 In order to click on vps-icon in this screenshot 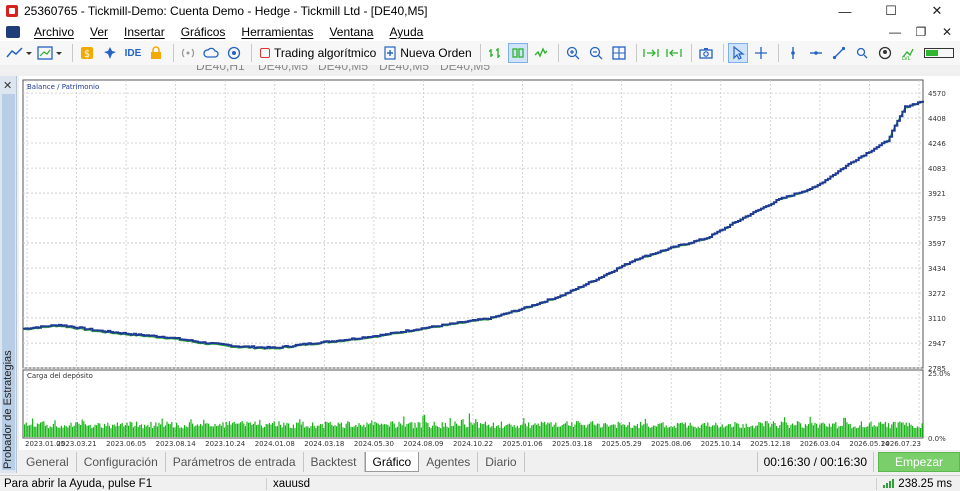, I will do `click(234, 53)`.